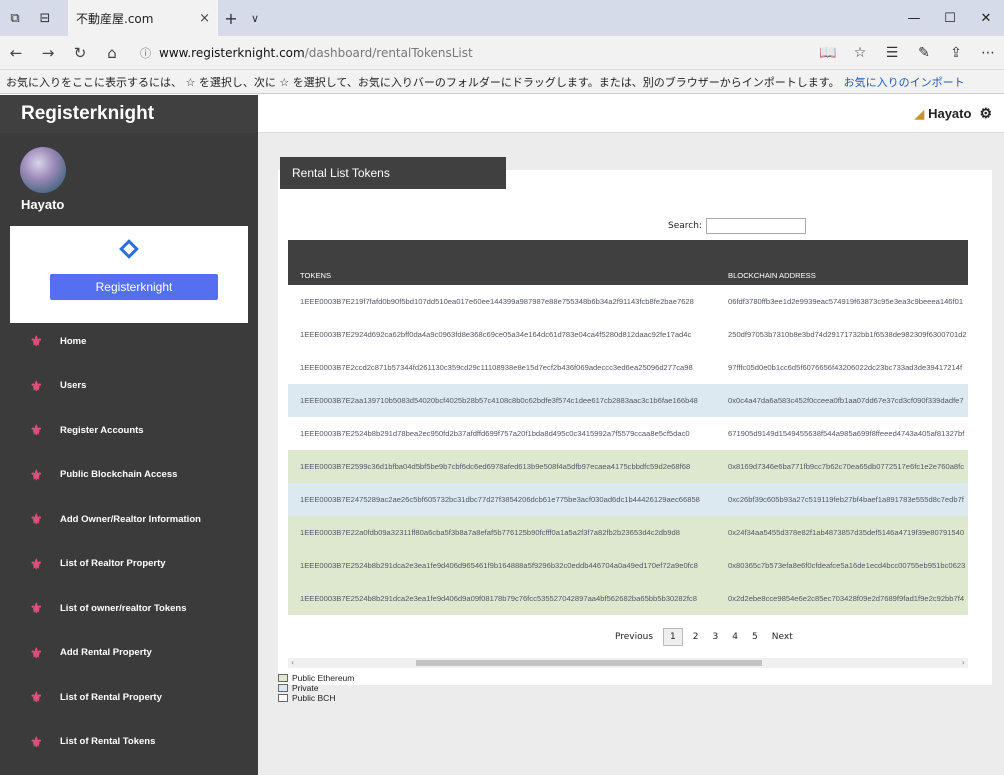 This screenshot has width=1004, height=775. I want to click on user-icon: ◢, so click(919, 113).